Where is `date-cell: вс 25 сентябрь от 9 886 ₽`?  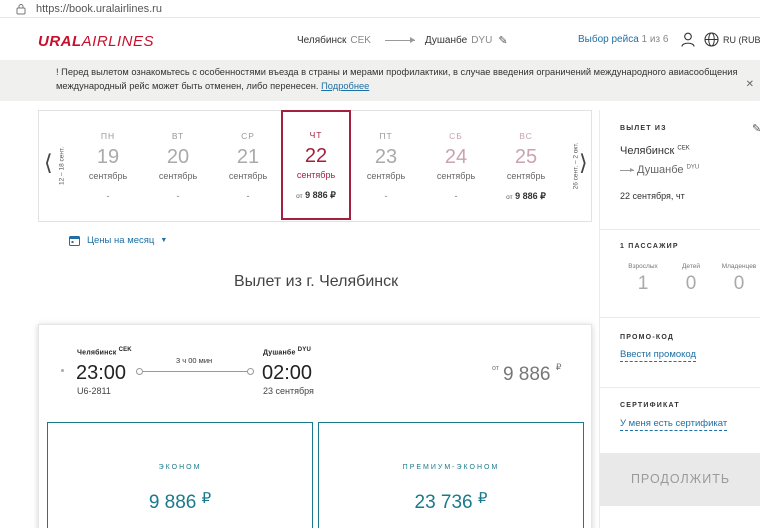
date-cell: вс 25 сентябрь от 9 886 ₽ is located at coordinates (526, 166).